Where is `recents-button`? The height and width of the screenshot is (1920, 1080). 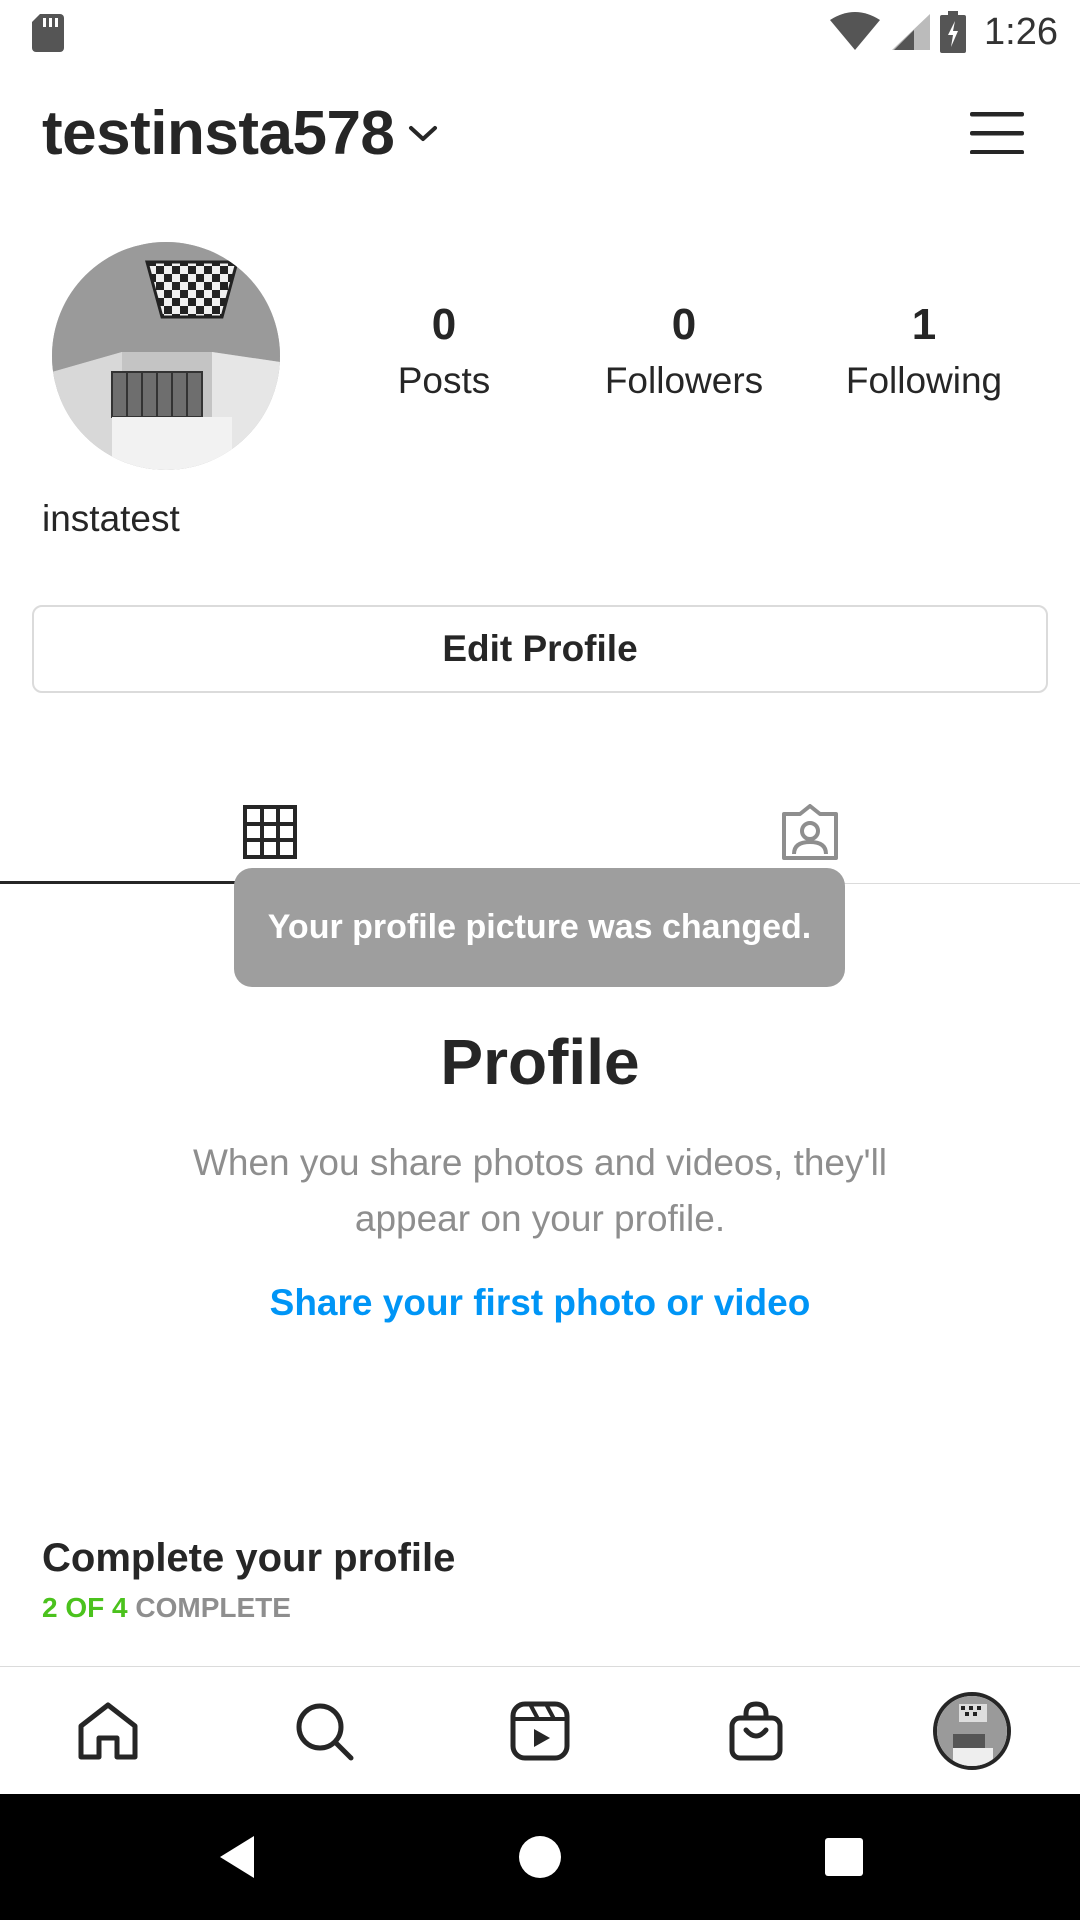
recents-button is located at coordinates (844, 1857).